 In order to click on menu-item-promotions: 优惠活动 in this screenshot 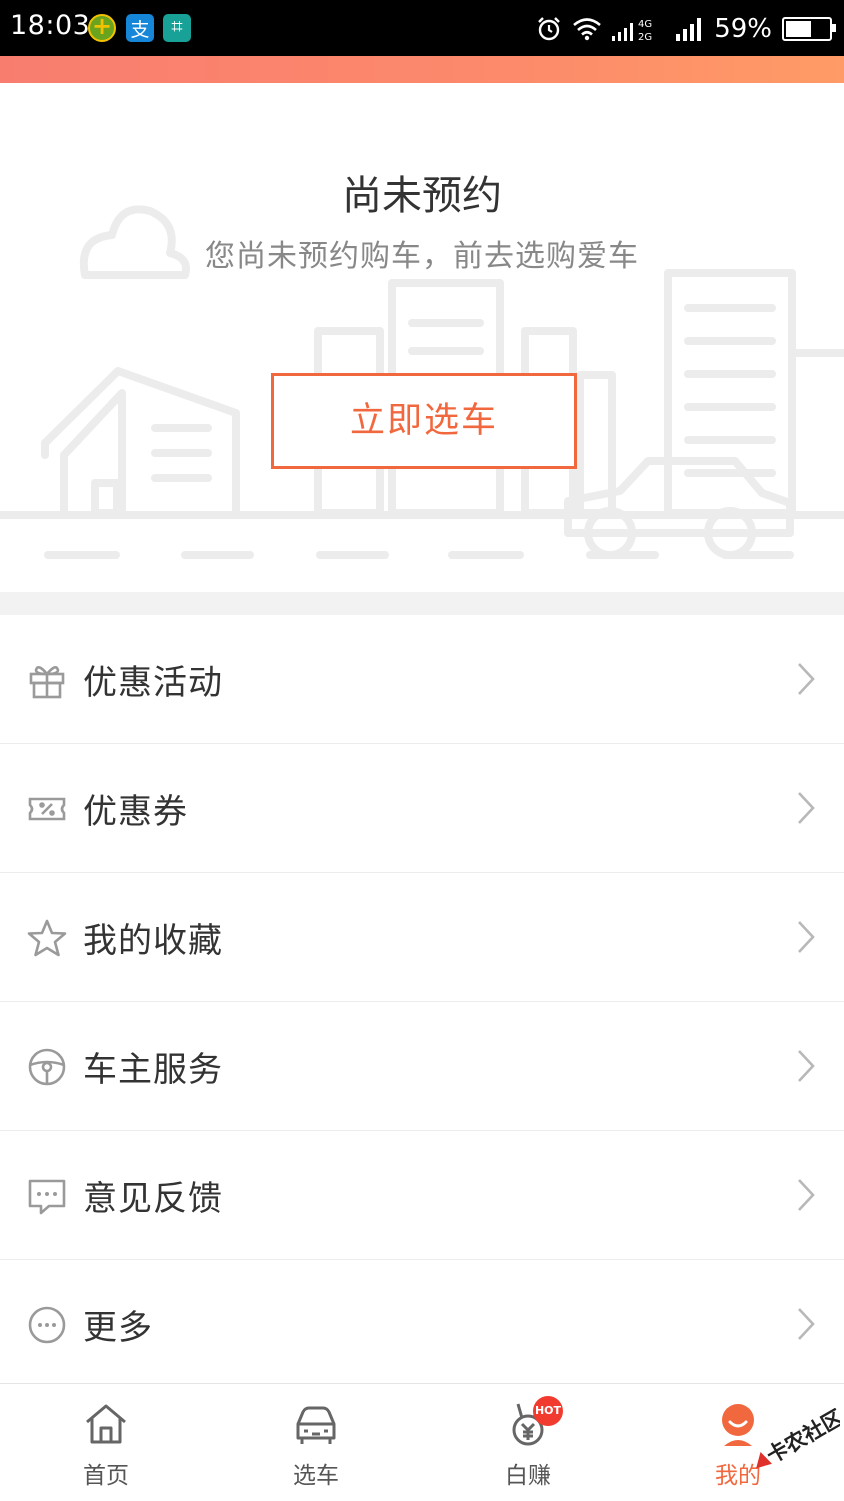, I will do `click(422, 679)`.